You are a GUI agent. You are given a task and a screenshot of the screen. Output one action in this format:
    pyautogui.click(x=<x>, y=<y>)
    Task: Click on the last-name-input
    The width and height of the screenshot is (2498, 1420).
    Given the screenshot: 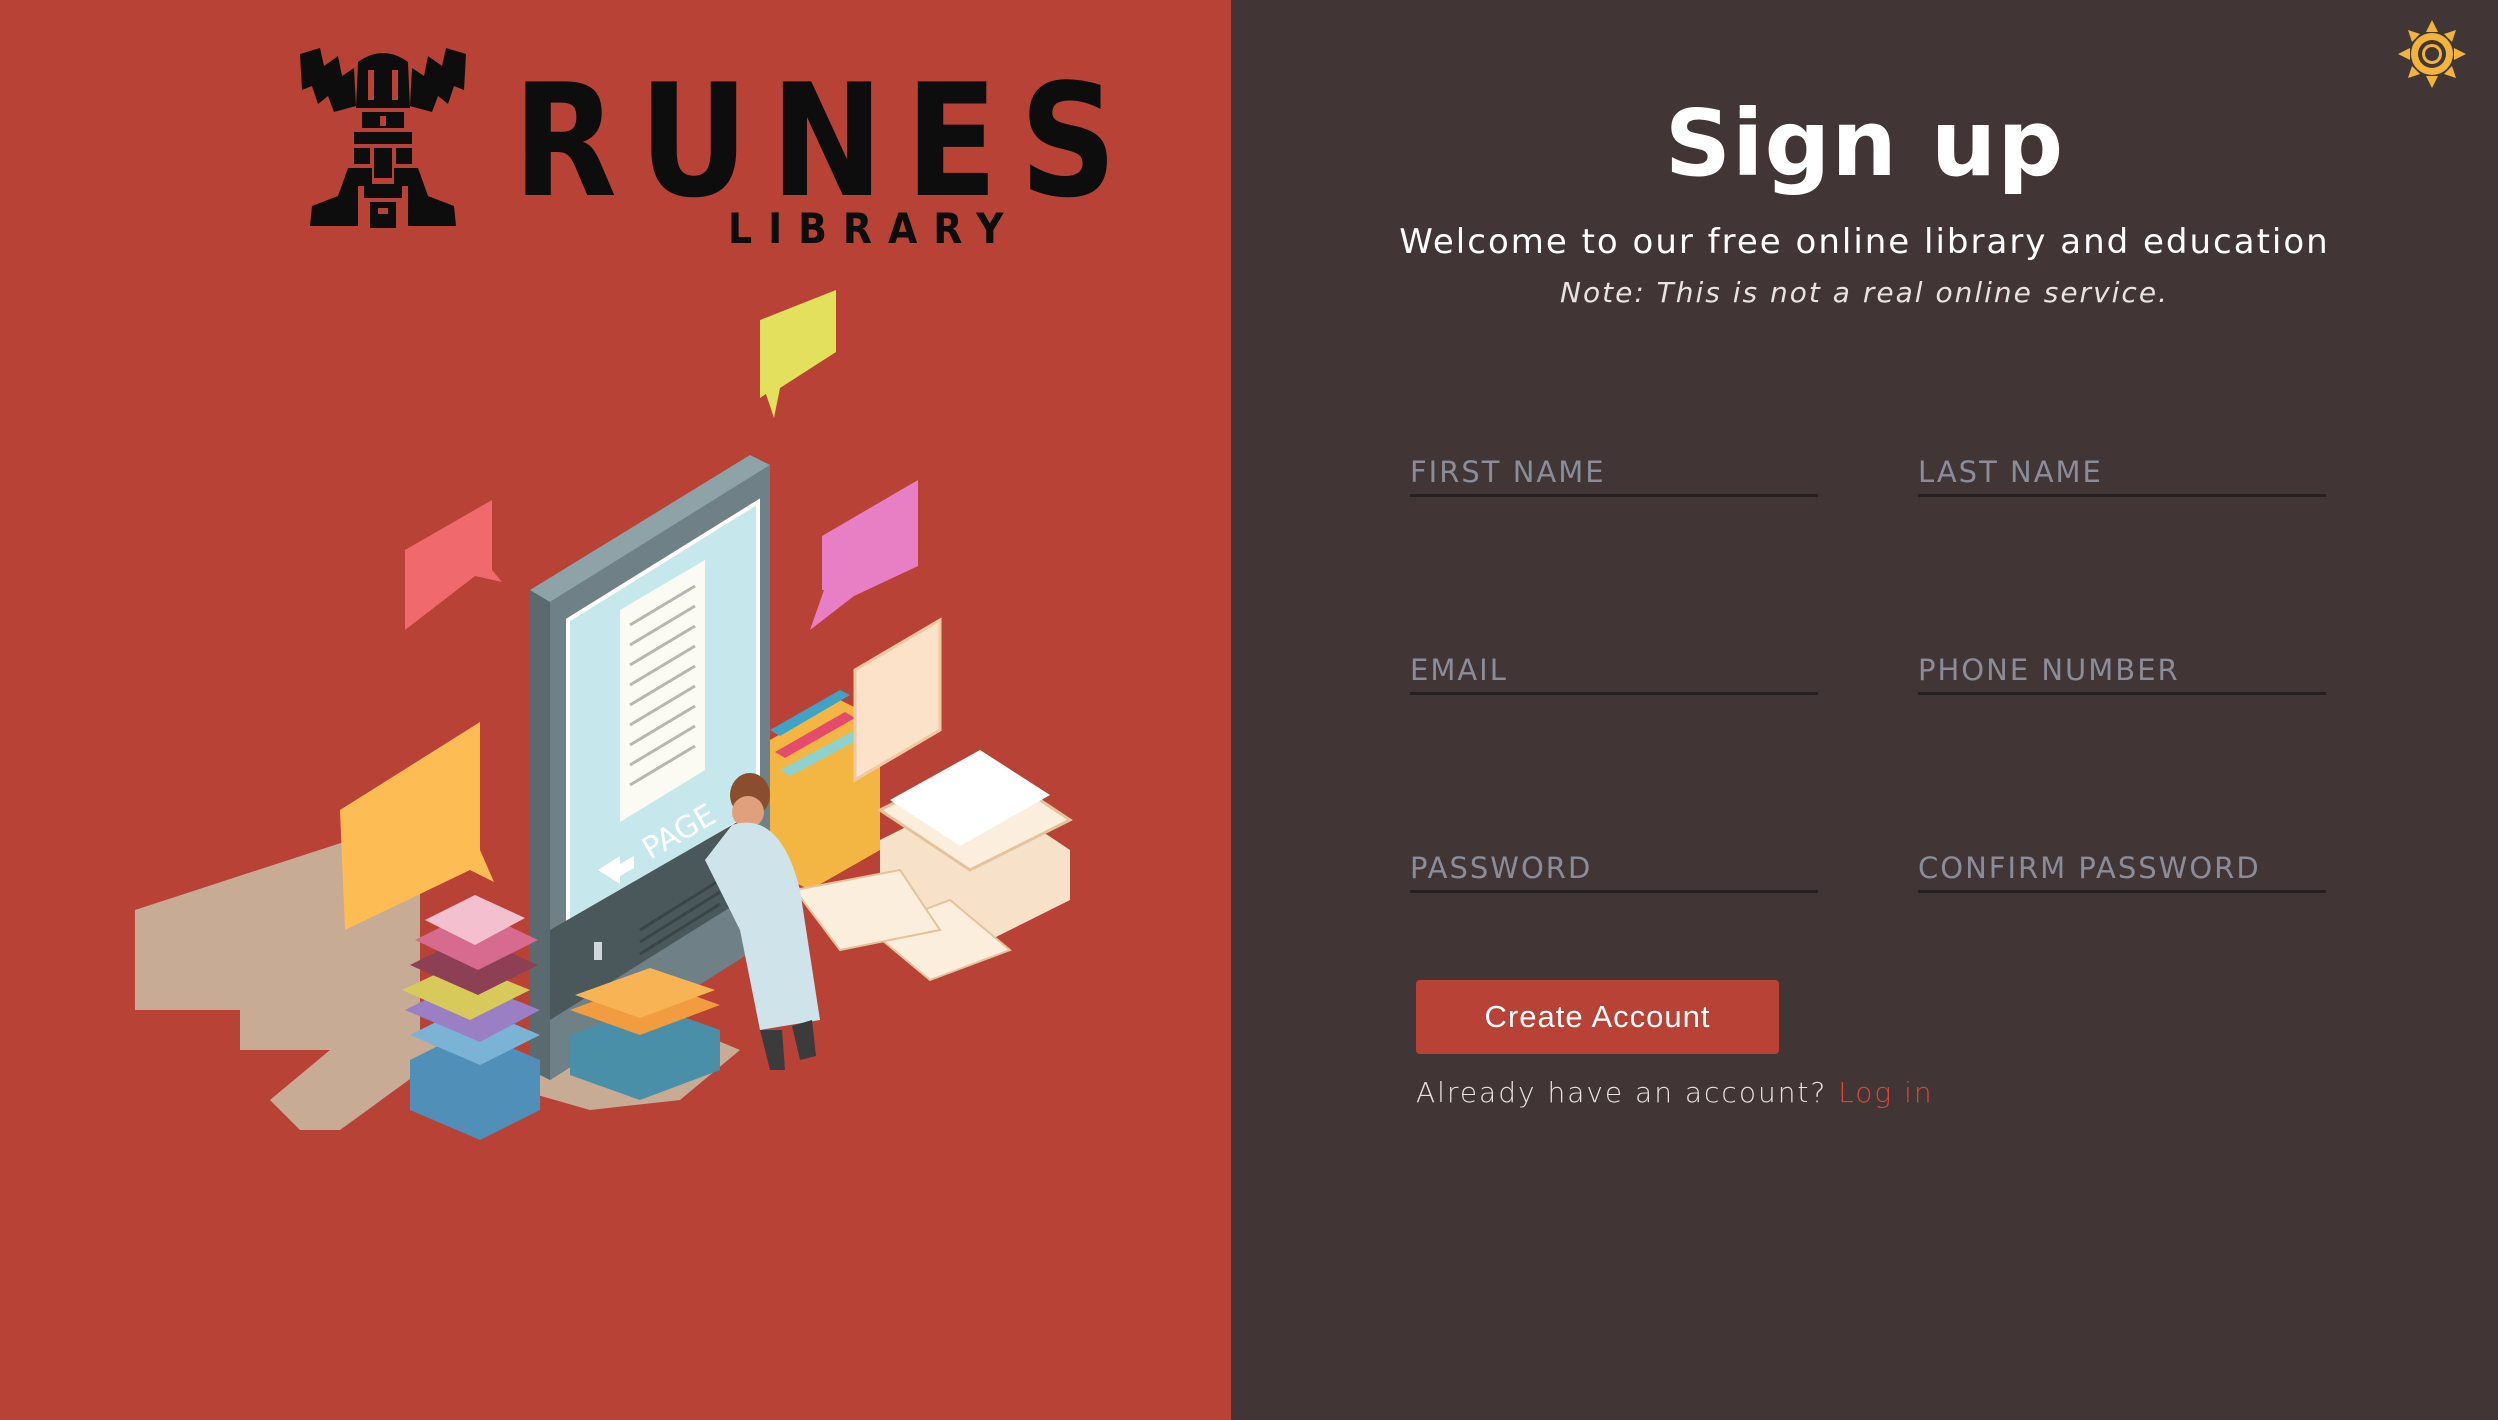 What is the action you would take?
    pyautogui.click(x=2122, y=468)
    